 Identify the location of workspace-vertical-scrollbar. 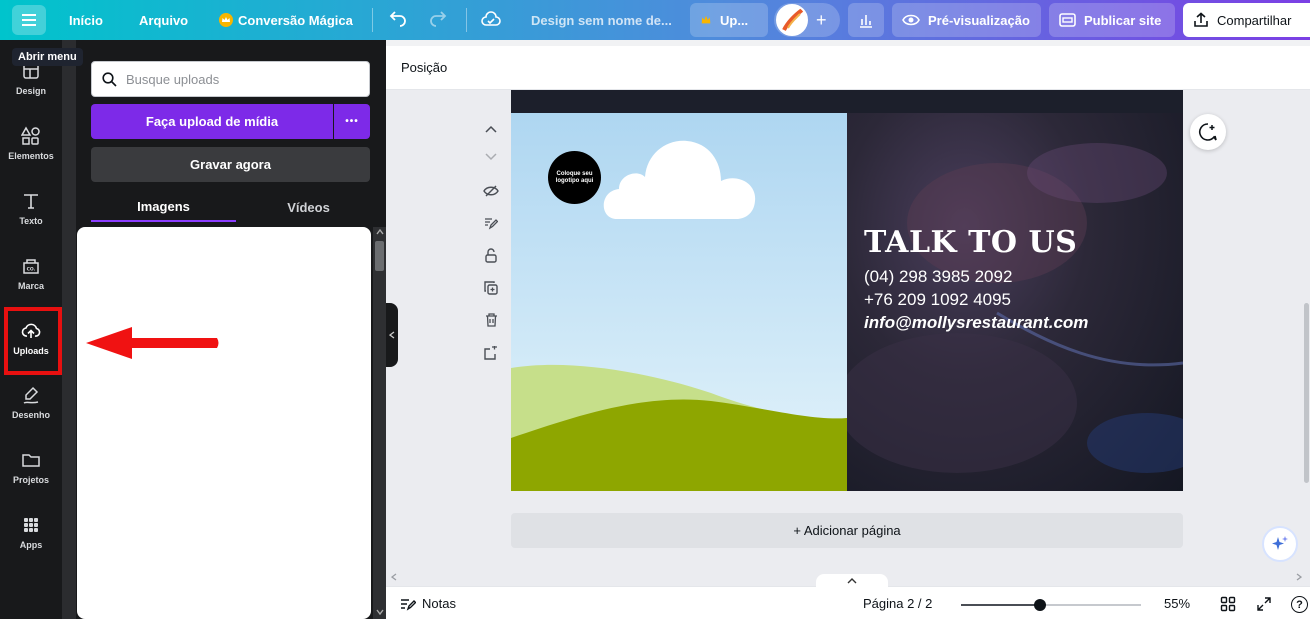
(1306, 333).